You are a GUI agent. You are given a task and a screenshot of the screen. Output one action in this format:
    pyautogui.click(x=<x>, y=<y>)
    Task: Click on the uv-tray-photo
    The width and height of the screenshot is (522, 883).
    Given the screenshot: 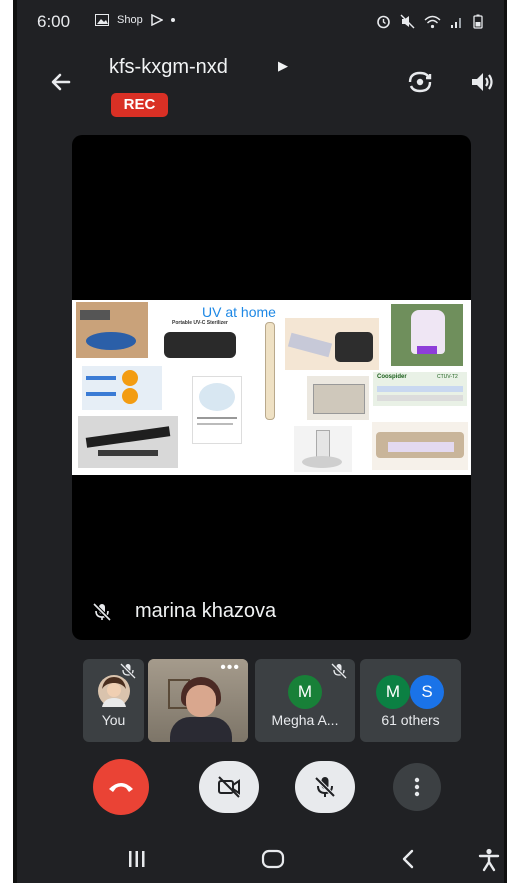 What is the action you would take?
    pyautogui.click(x=420, y=446)
    